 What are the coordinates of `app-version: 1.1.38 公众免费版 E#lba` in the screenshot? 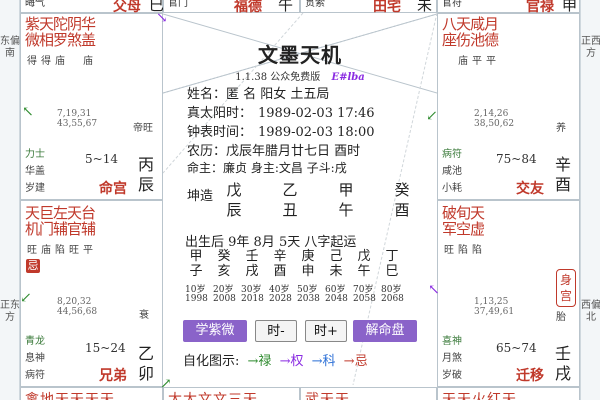 It's located at (300, 77).